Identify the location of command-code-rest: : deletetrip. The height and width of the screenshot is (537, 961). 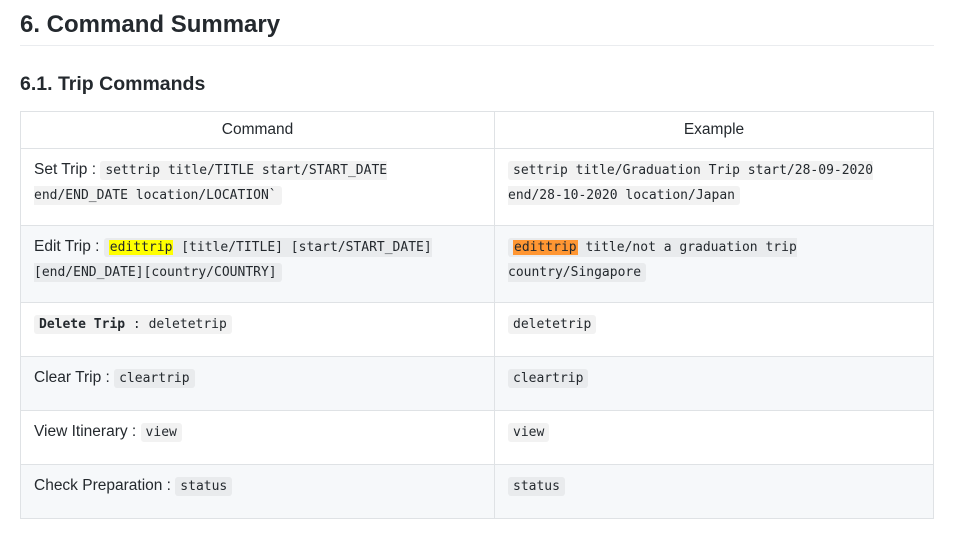
(176, 324).